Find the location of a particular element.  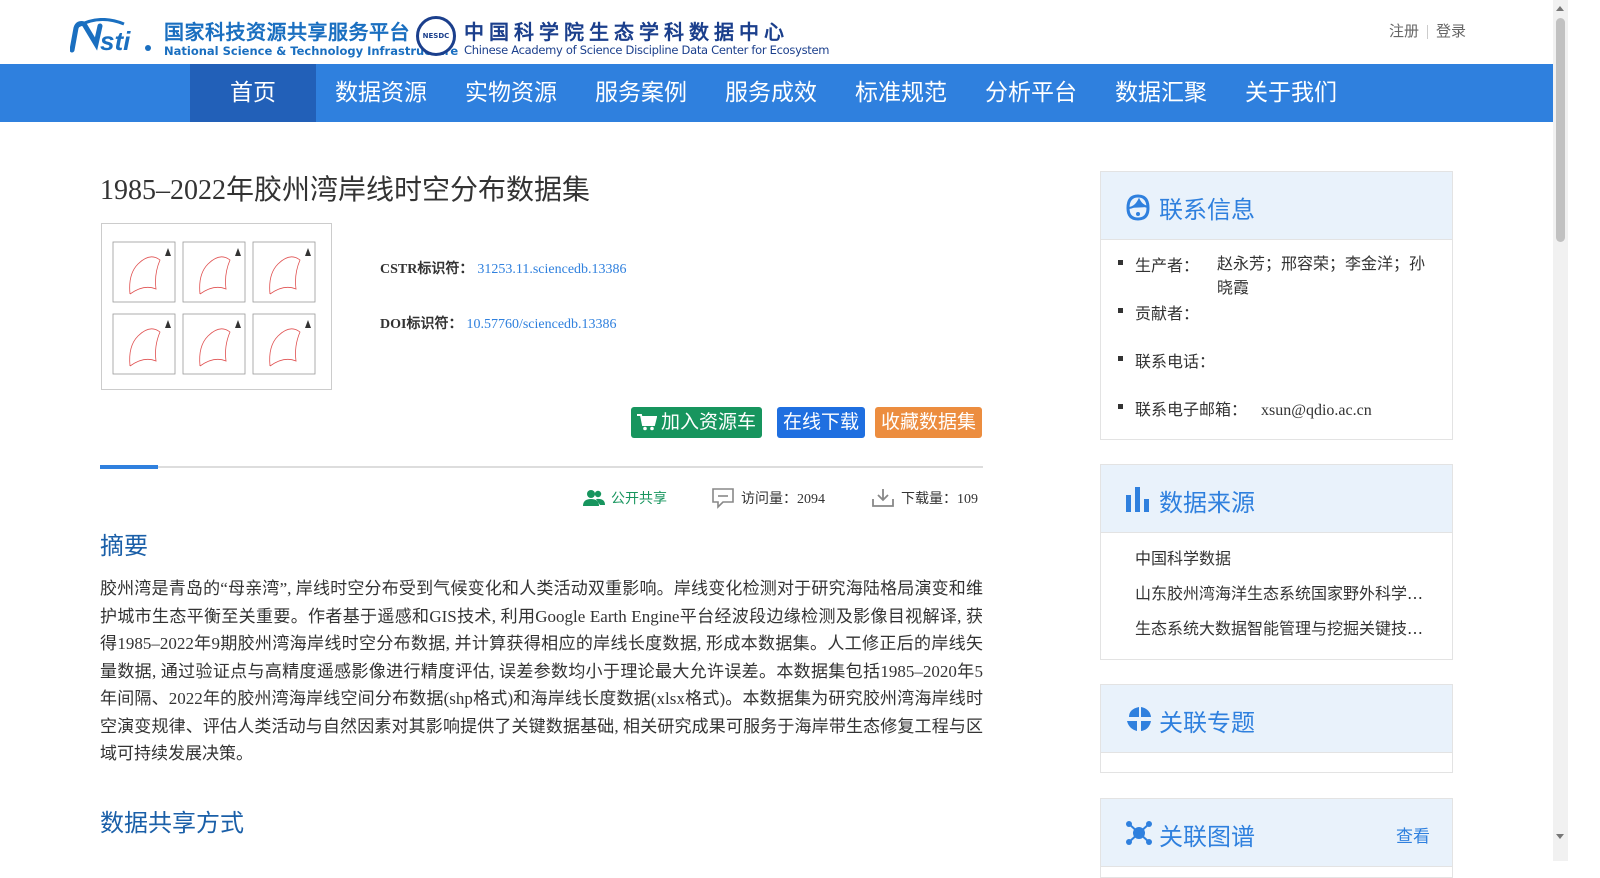

topics-icon is located at coordinates (1139, 719).